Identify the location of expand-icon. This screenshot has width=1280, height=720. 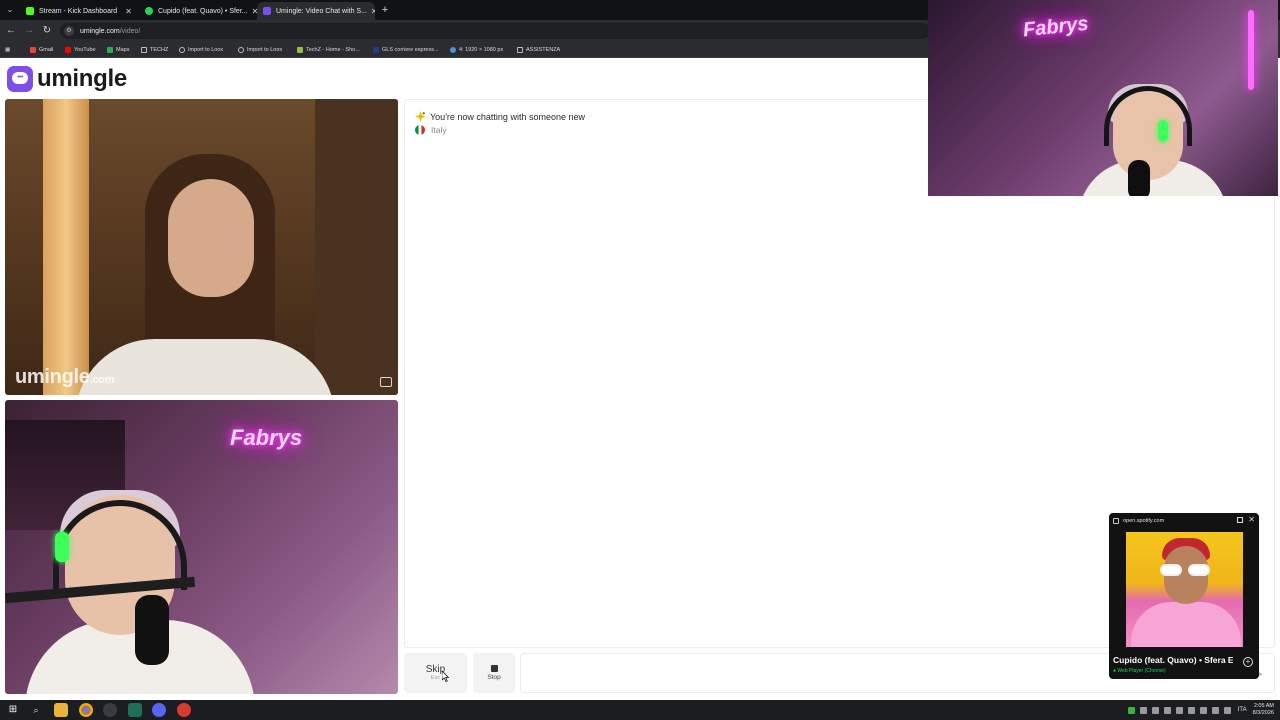
(1240, 520).